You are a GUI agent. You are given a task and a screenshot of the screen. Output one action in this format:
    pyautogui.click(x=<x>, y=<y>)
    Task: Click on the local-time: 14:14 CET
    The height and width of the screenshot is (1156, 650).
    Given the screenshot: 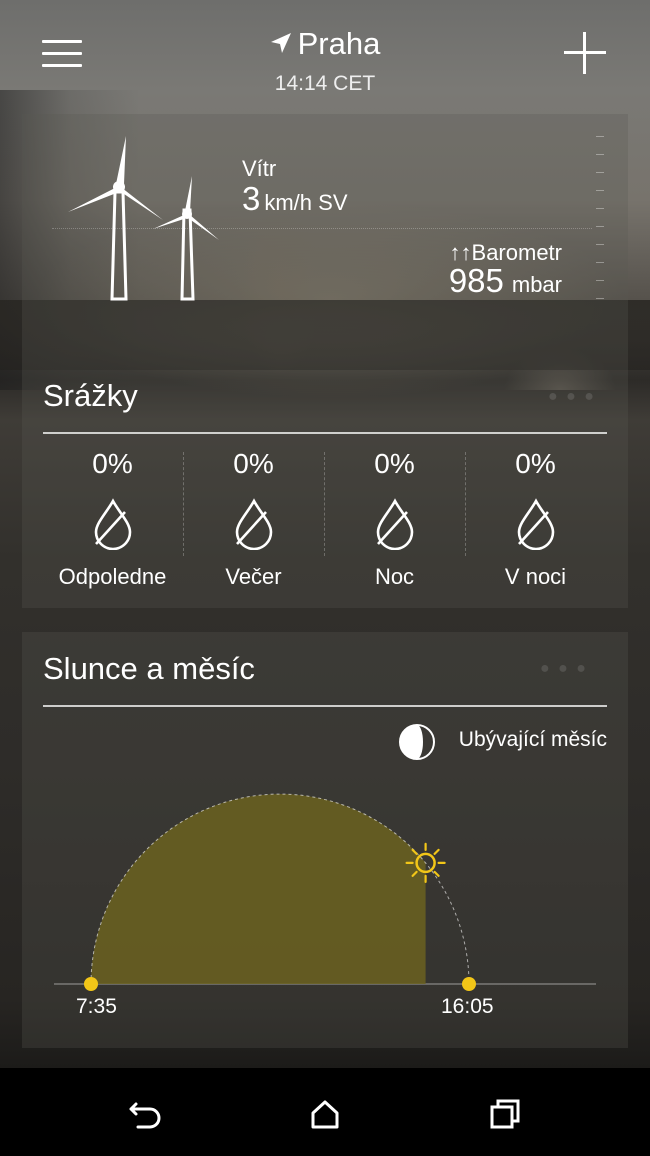 What is the action you would take?
    pyautogui.click(x=325, y=83)
    